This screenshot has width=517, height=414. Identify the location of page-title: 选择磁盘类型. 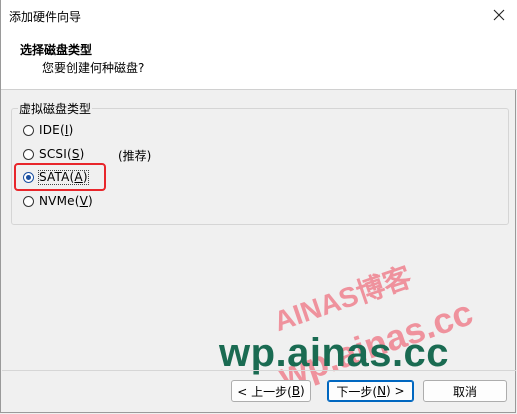
(56, 50).